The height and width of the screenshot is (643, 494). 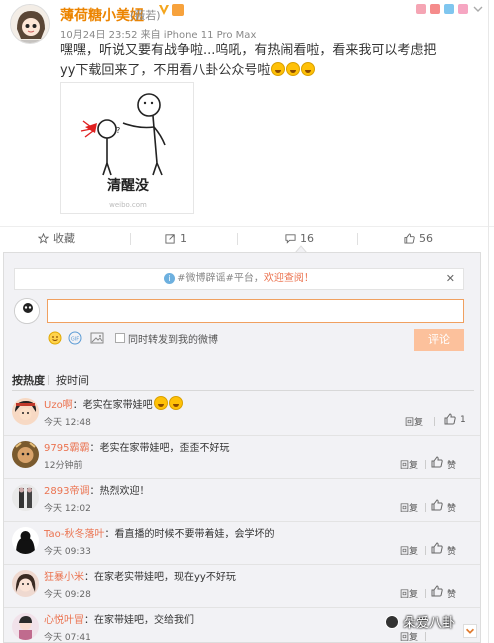 What do you see at coordinates (67, 423) in the screenshot?
I see `comment-time: 今天 12:48` at bounding box center [67, 423].